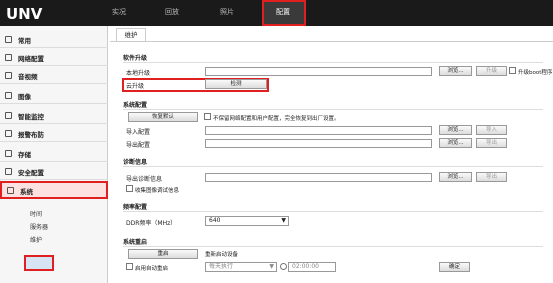 The height and width of the screenshot is (283, 553). Describe the element at coordinates (236, 84) in the screenshot. I see `detect-button: 检测` at that location.